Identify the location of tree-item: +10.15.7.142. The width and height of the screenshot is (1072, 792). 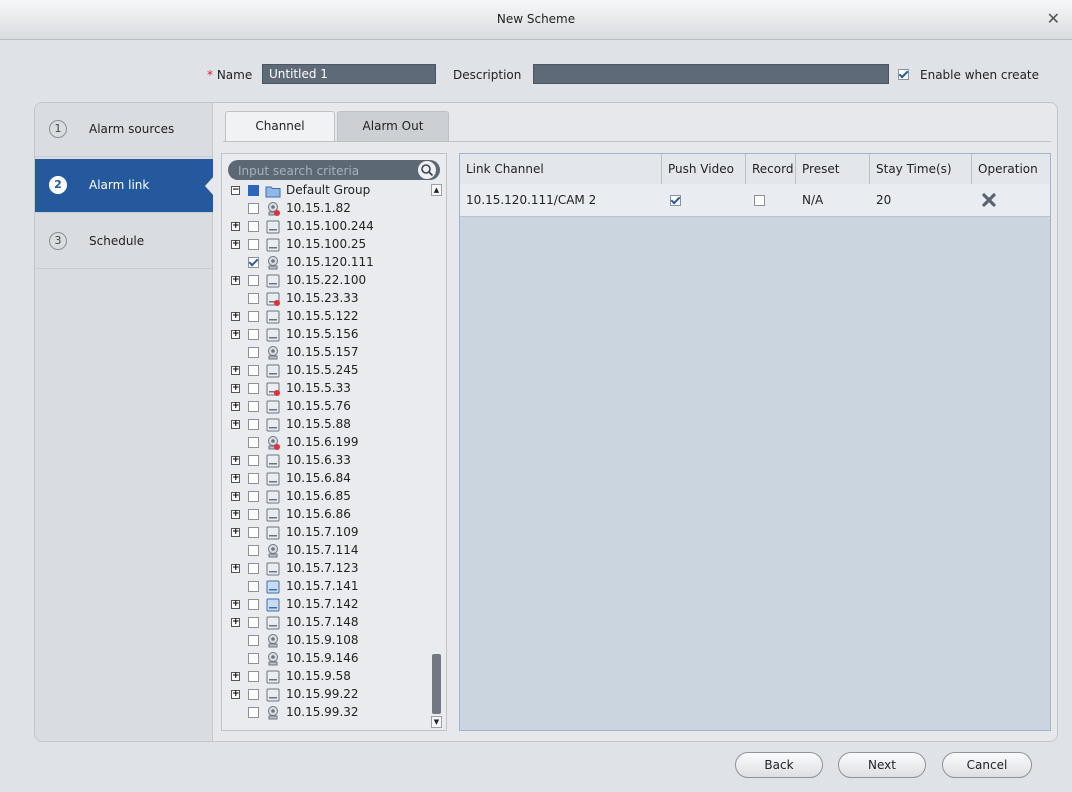
(326, 605).